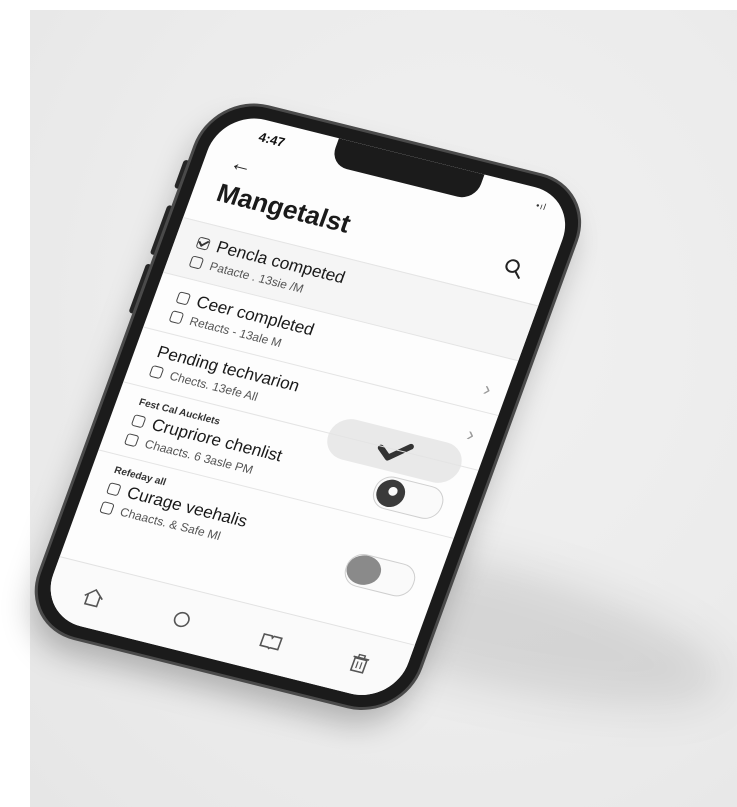 This screenshot has width=737, height=807. What do you see at coordinates (182, 619) in the screenshot?
I see `circle-icon` at bounding box center [182, 619].